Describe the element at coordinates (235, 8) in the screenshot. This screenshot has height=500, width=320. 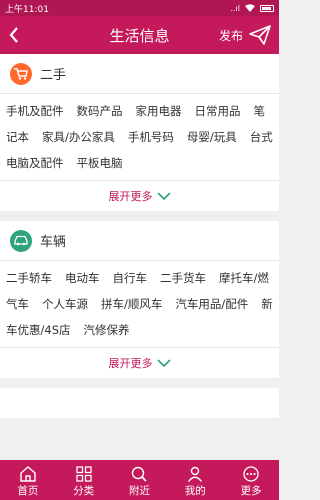
I see `signal-icon: ..ıl` at that location.